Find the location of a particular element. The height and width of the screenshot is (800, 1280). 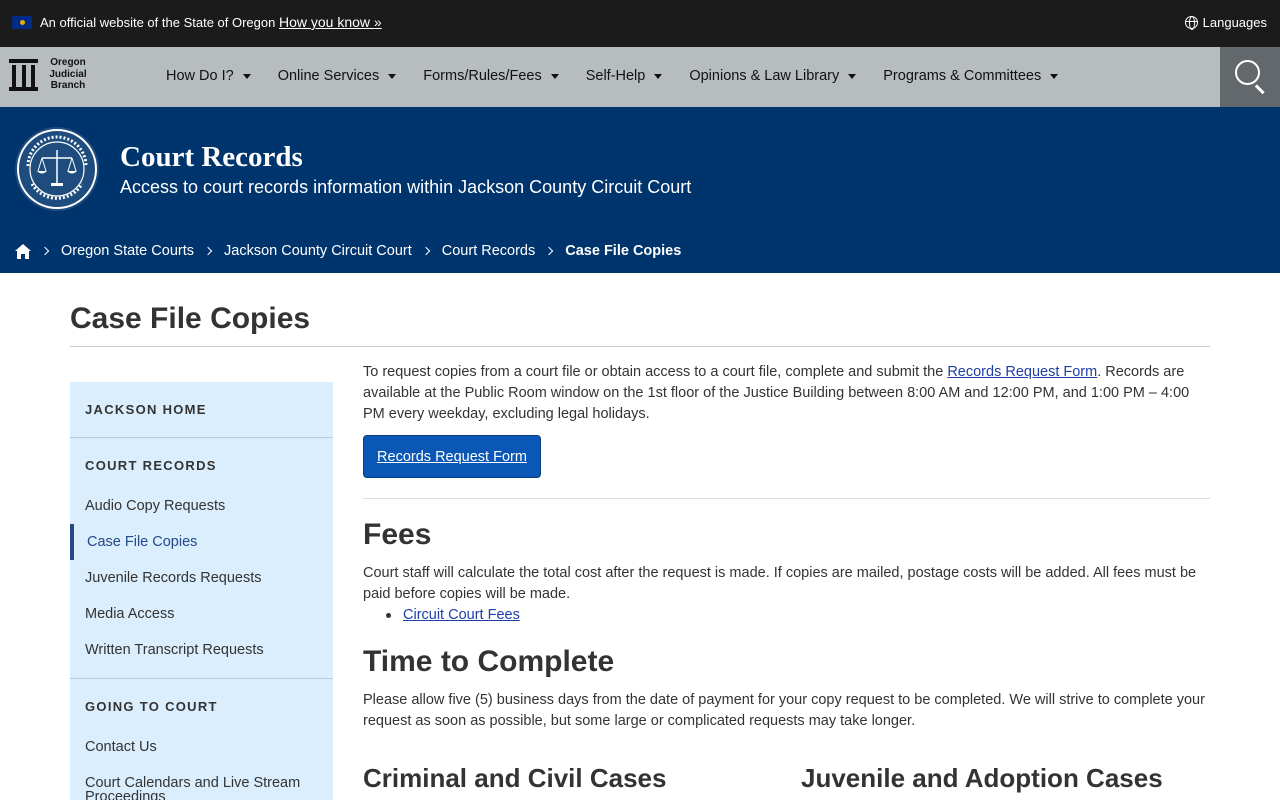

content-divider is located at coordinates (786, 498).